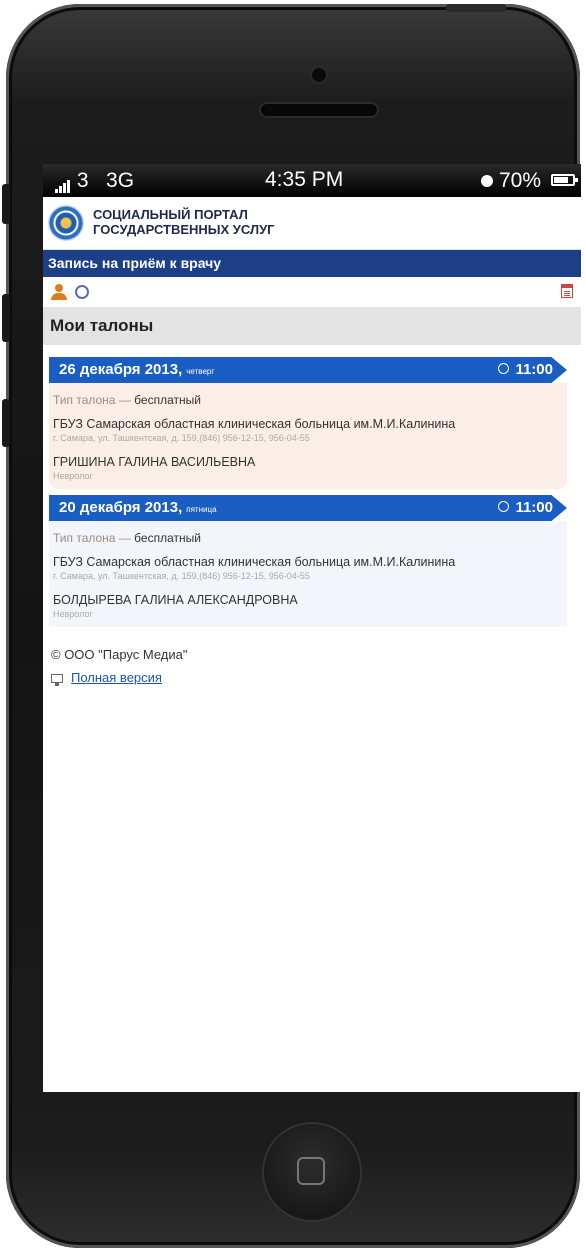  I want to click on carrier-label: 3, so click(82, 180).